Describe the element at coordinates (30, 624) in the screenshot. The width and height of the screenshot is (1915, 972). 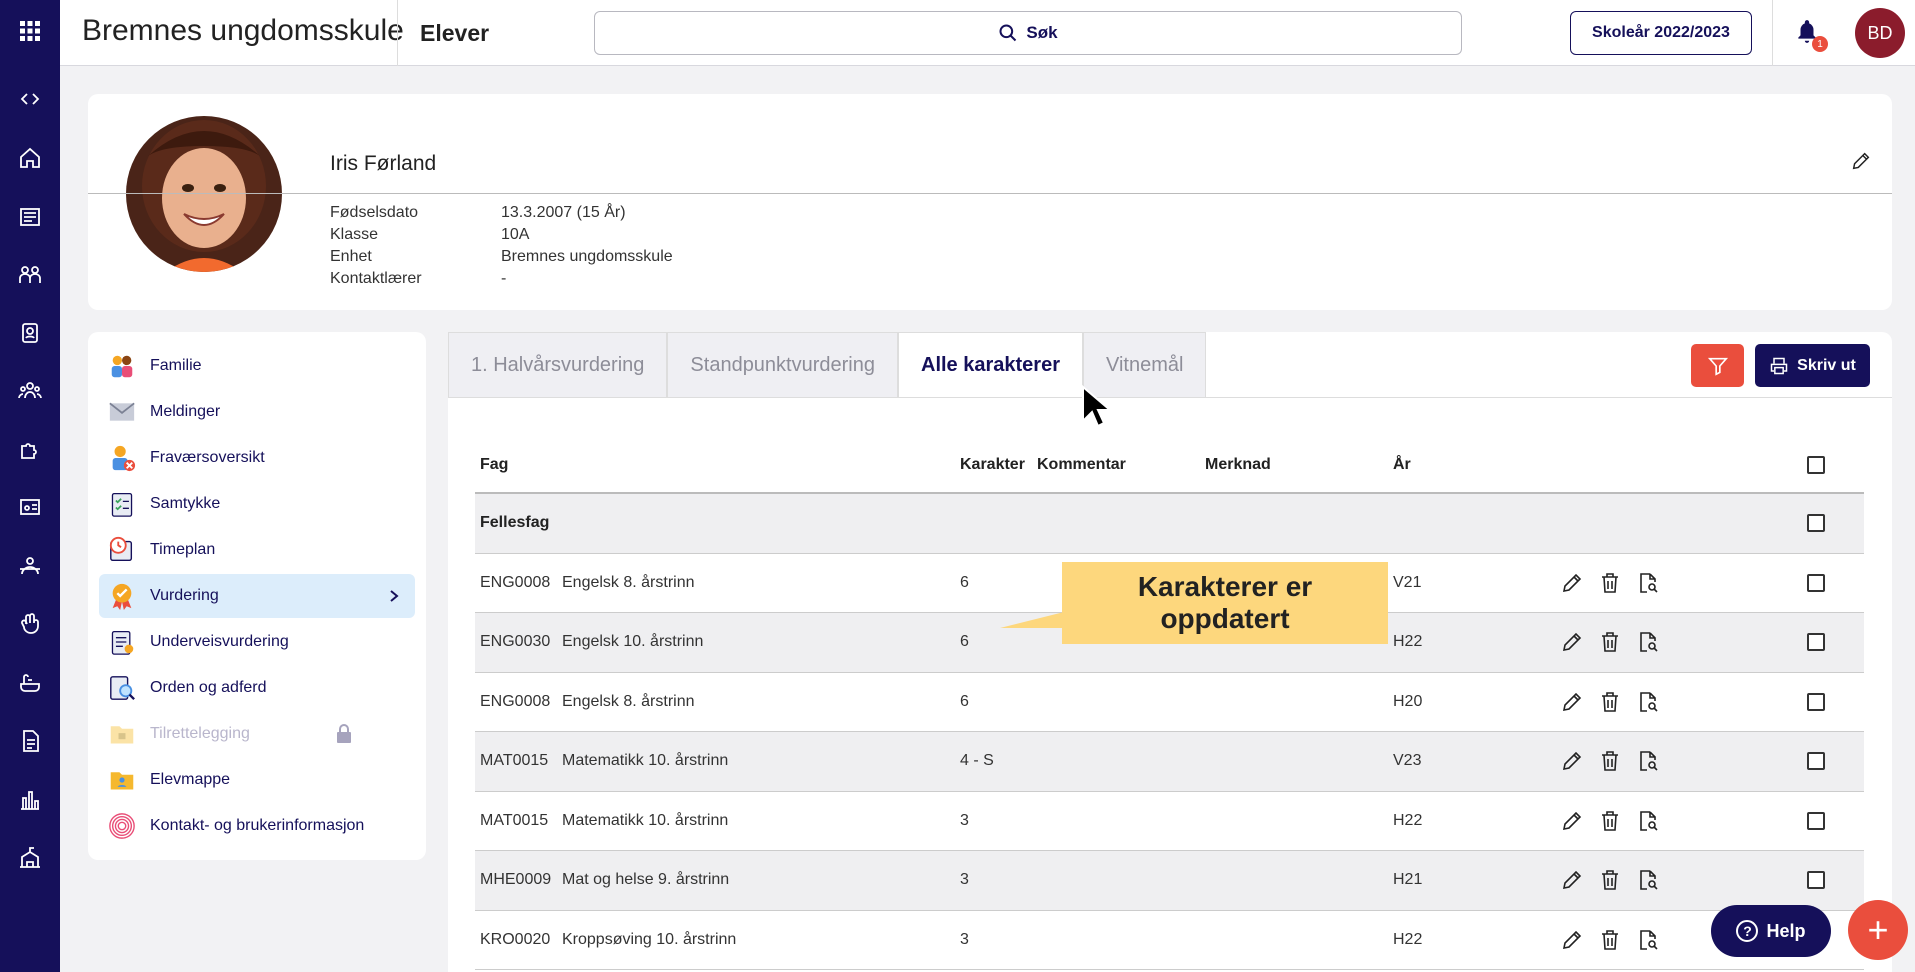
I see `hand-icon` at that location.